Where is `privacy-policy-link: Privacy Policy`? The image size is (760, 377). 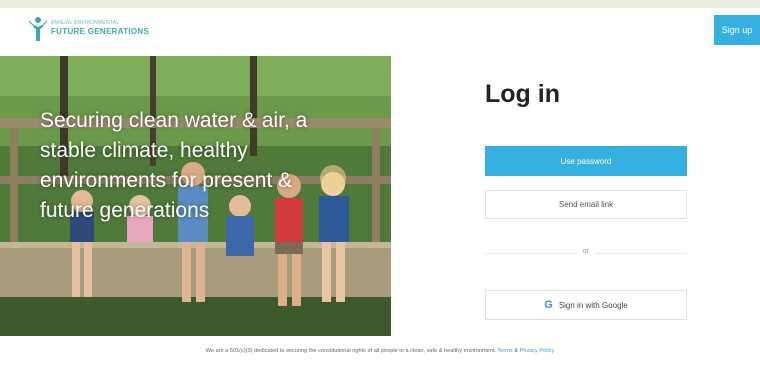 privacy-policy-link: Privacy Policy is located at coordinates (537, 351).